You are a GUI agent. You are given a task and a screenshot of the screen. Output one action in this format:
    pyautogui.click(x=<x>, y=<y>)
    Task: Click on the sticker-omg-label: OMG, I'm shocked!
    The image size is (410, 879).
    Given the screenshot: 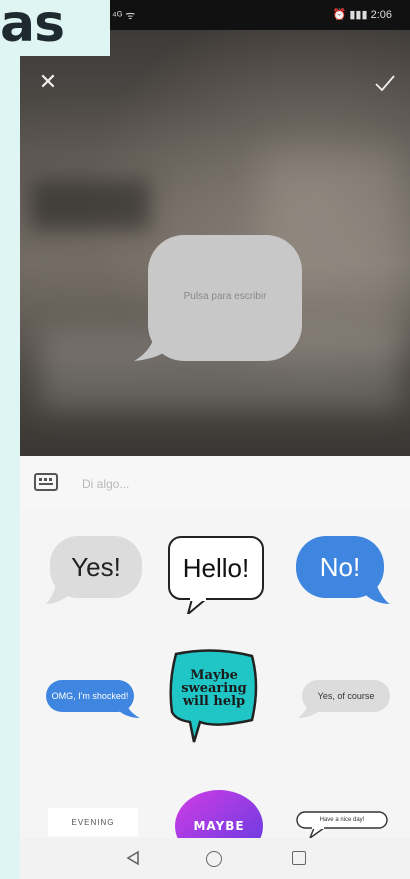 What is the action you would take?
    pyautogui.click(x=90, y=696)
    